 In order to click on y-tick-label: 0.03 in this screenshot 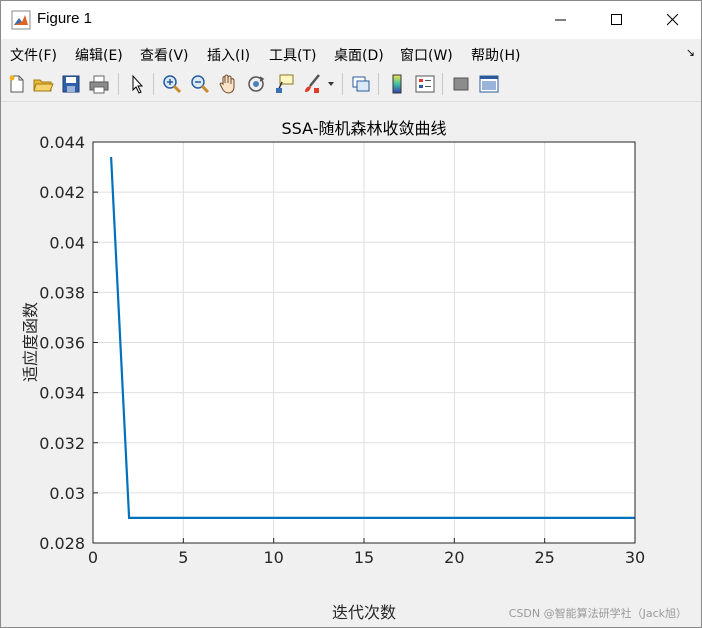, I will do `click(67, 493)`.